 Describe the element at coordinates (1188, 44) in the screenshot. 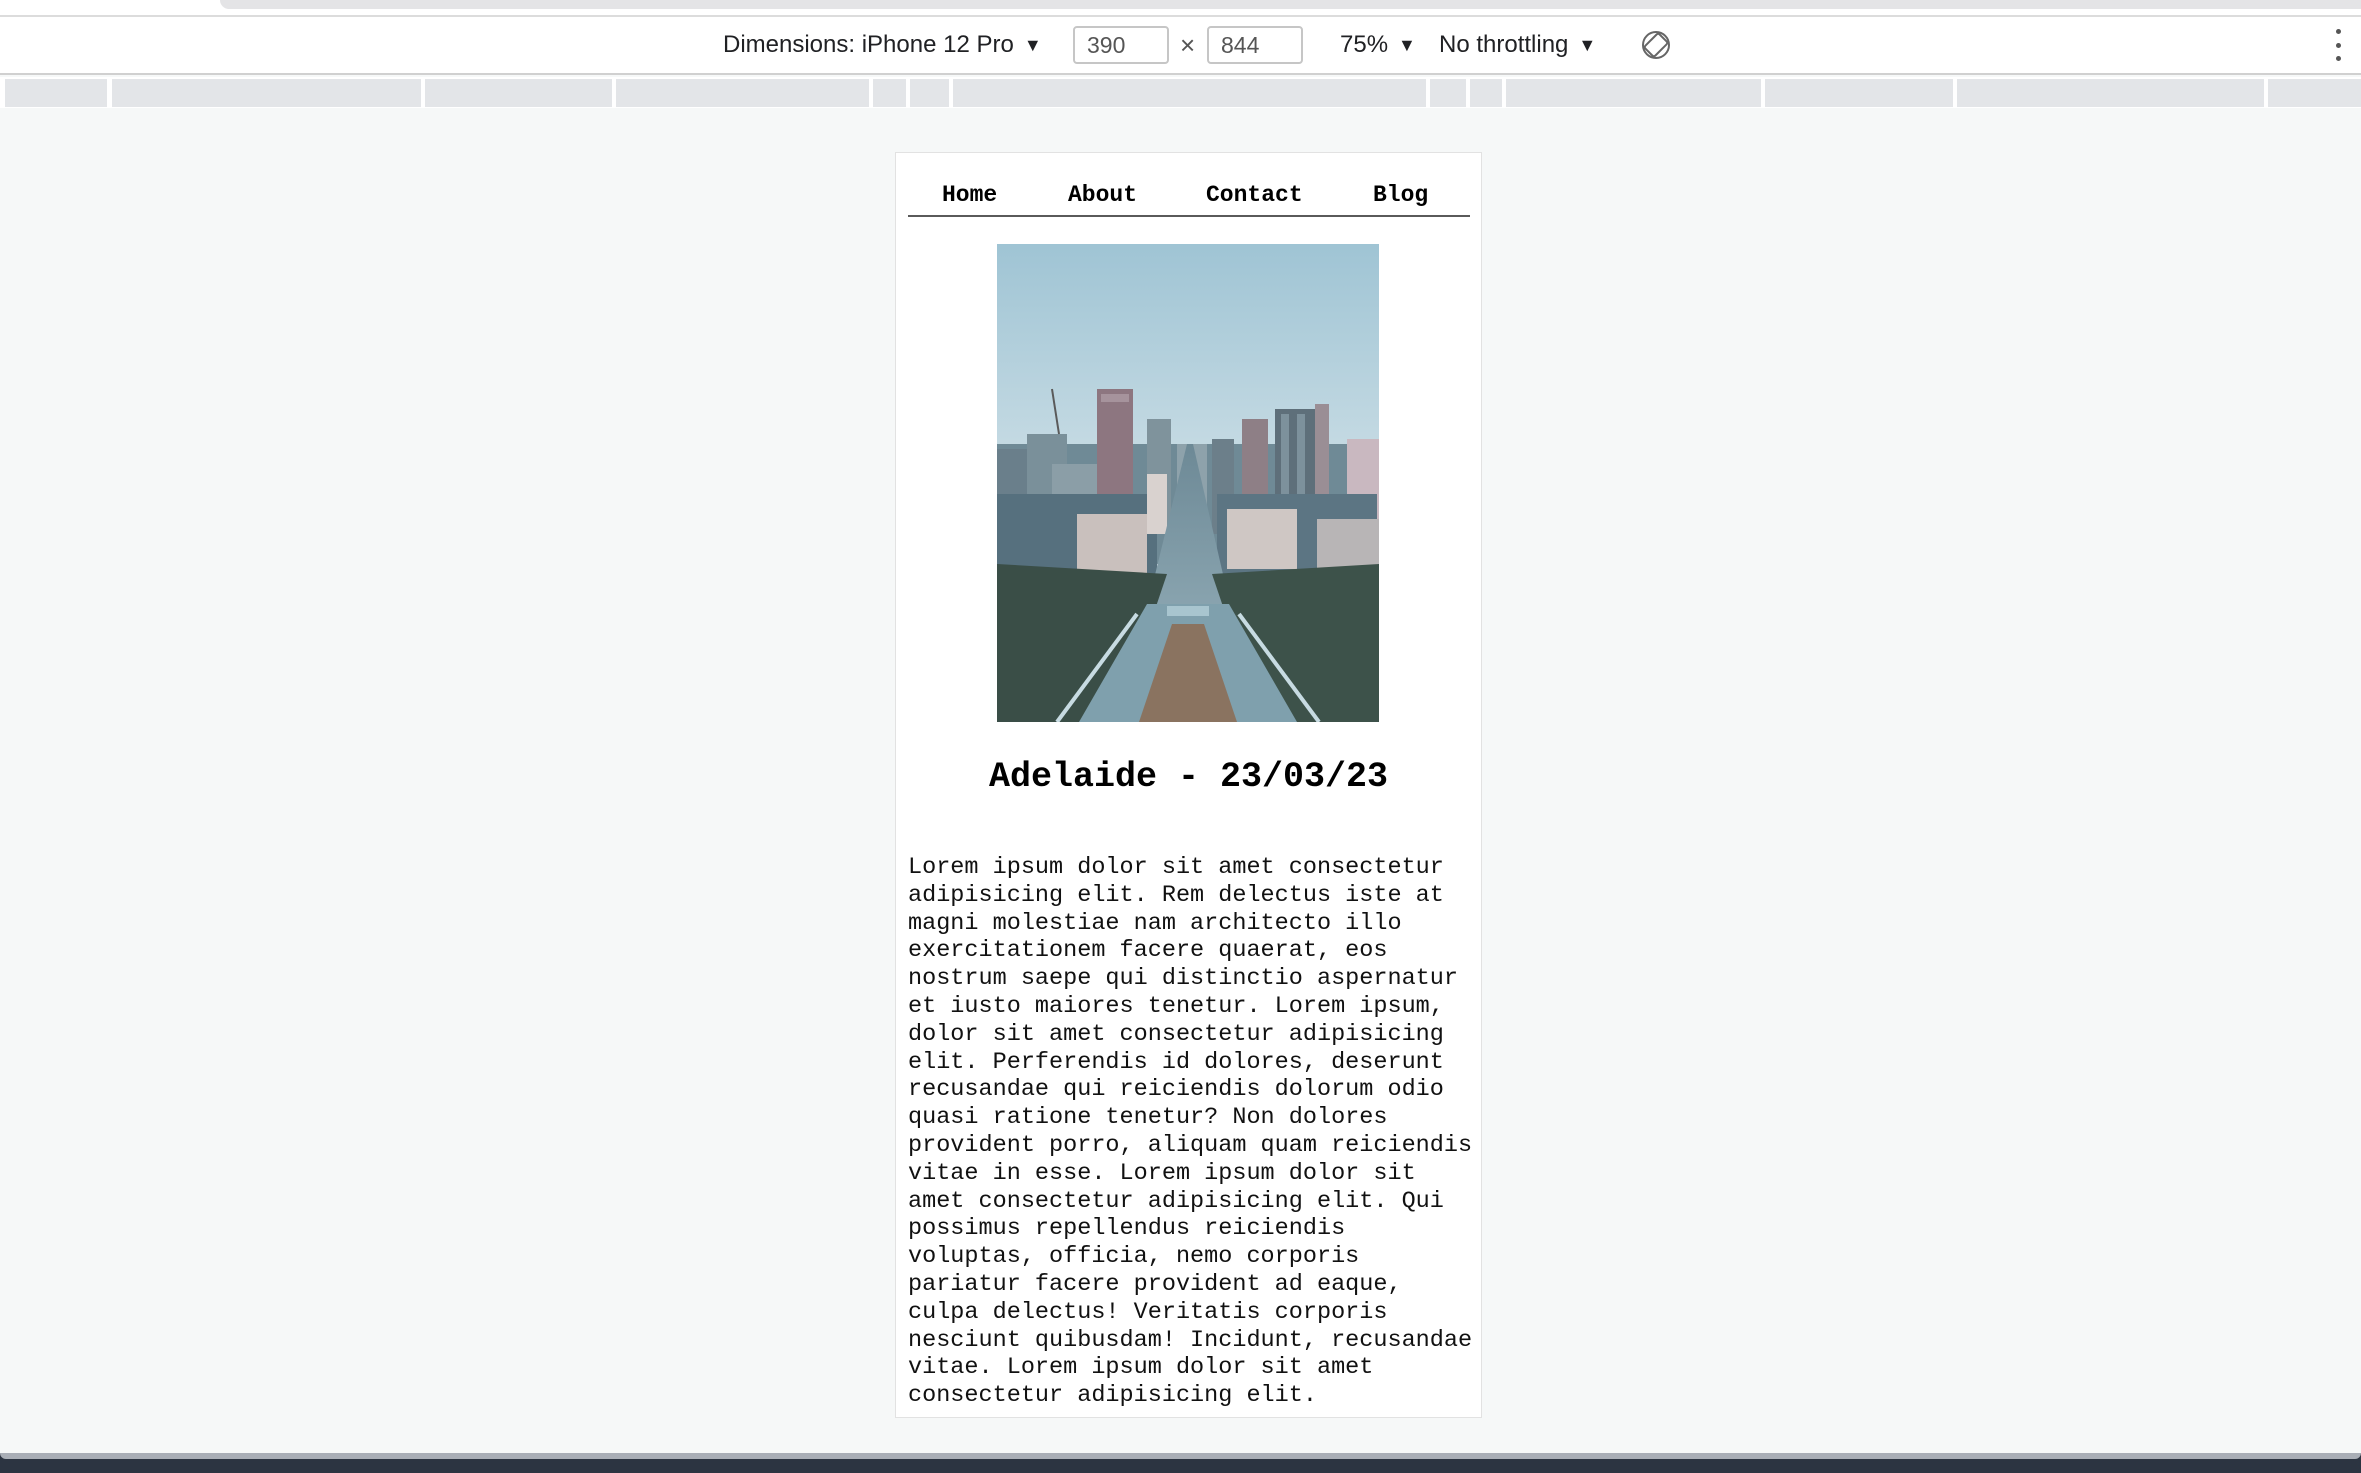

I see `times-symbol: ×` at that location.